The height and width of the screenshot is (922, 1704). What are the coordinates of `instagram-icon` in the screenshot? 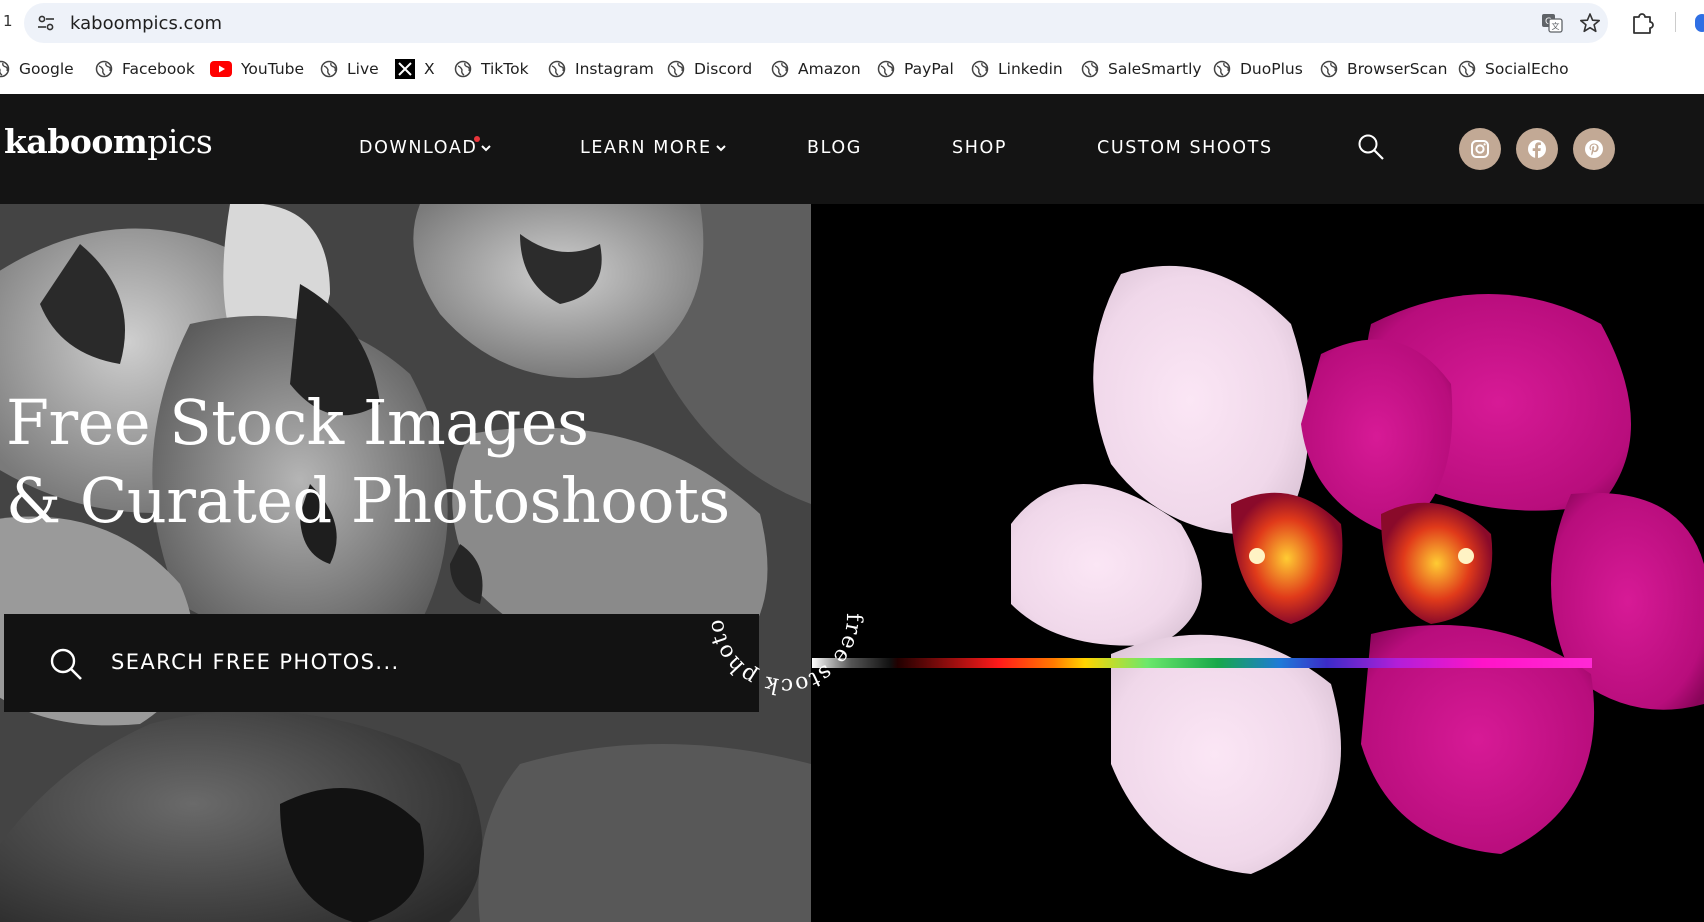 It's located at (1480, 149).